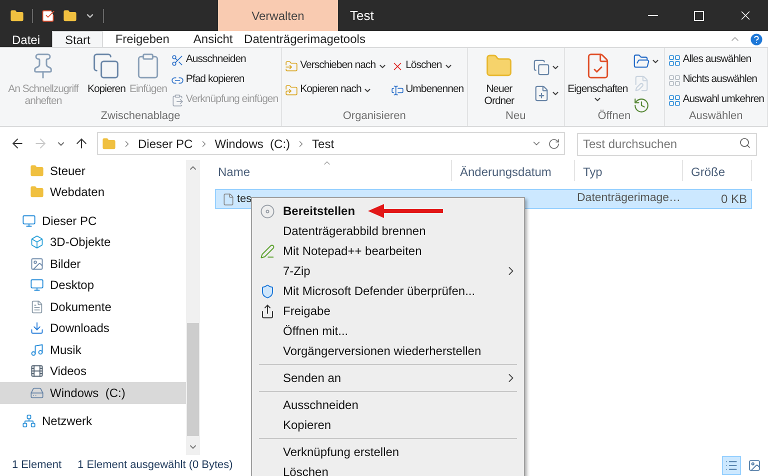  I want to click on item-count: 1 Element, so click(37, 466).